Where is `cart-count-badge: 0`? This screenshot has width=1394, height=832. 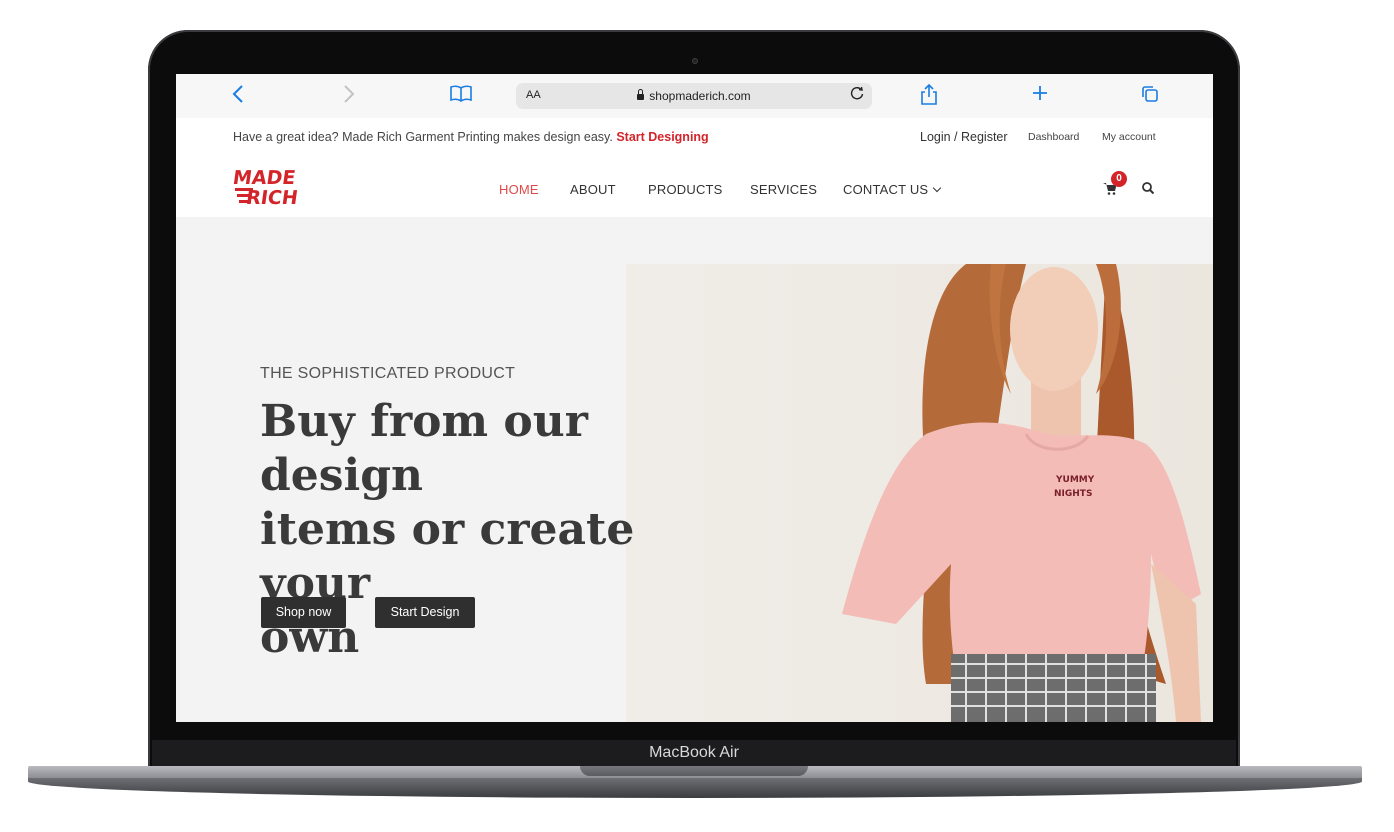
cart-count-badge: 0 is located at coordinates (1119, 179).